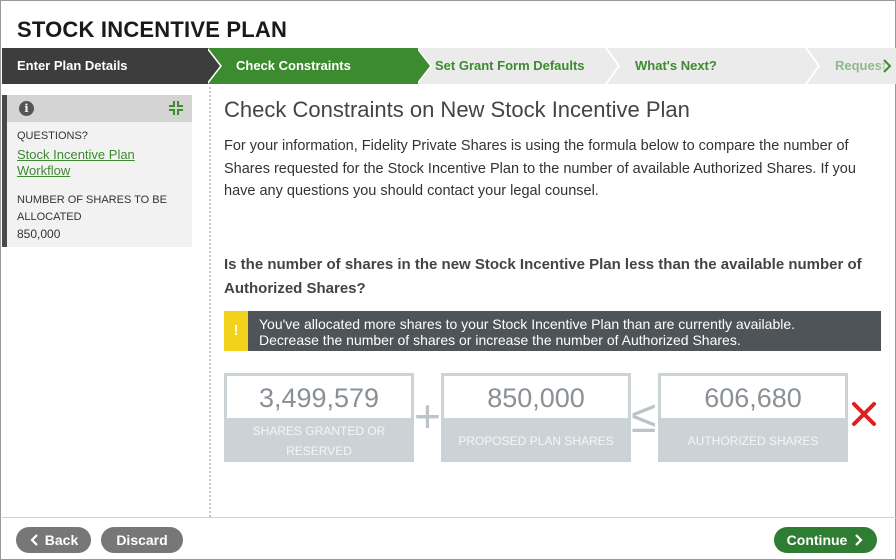 This screenshot has width=896, height=560. I want to click on discard-label: Discard, so click(142, 540).